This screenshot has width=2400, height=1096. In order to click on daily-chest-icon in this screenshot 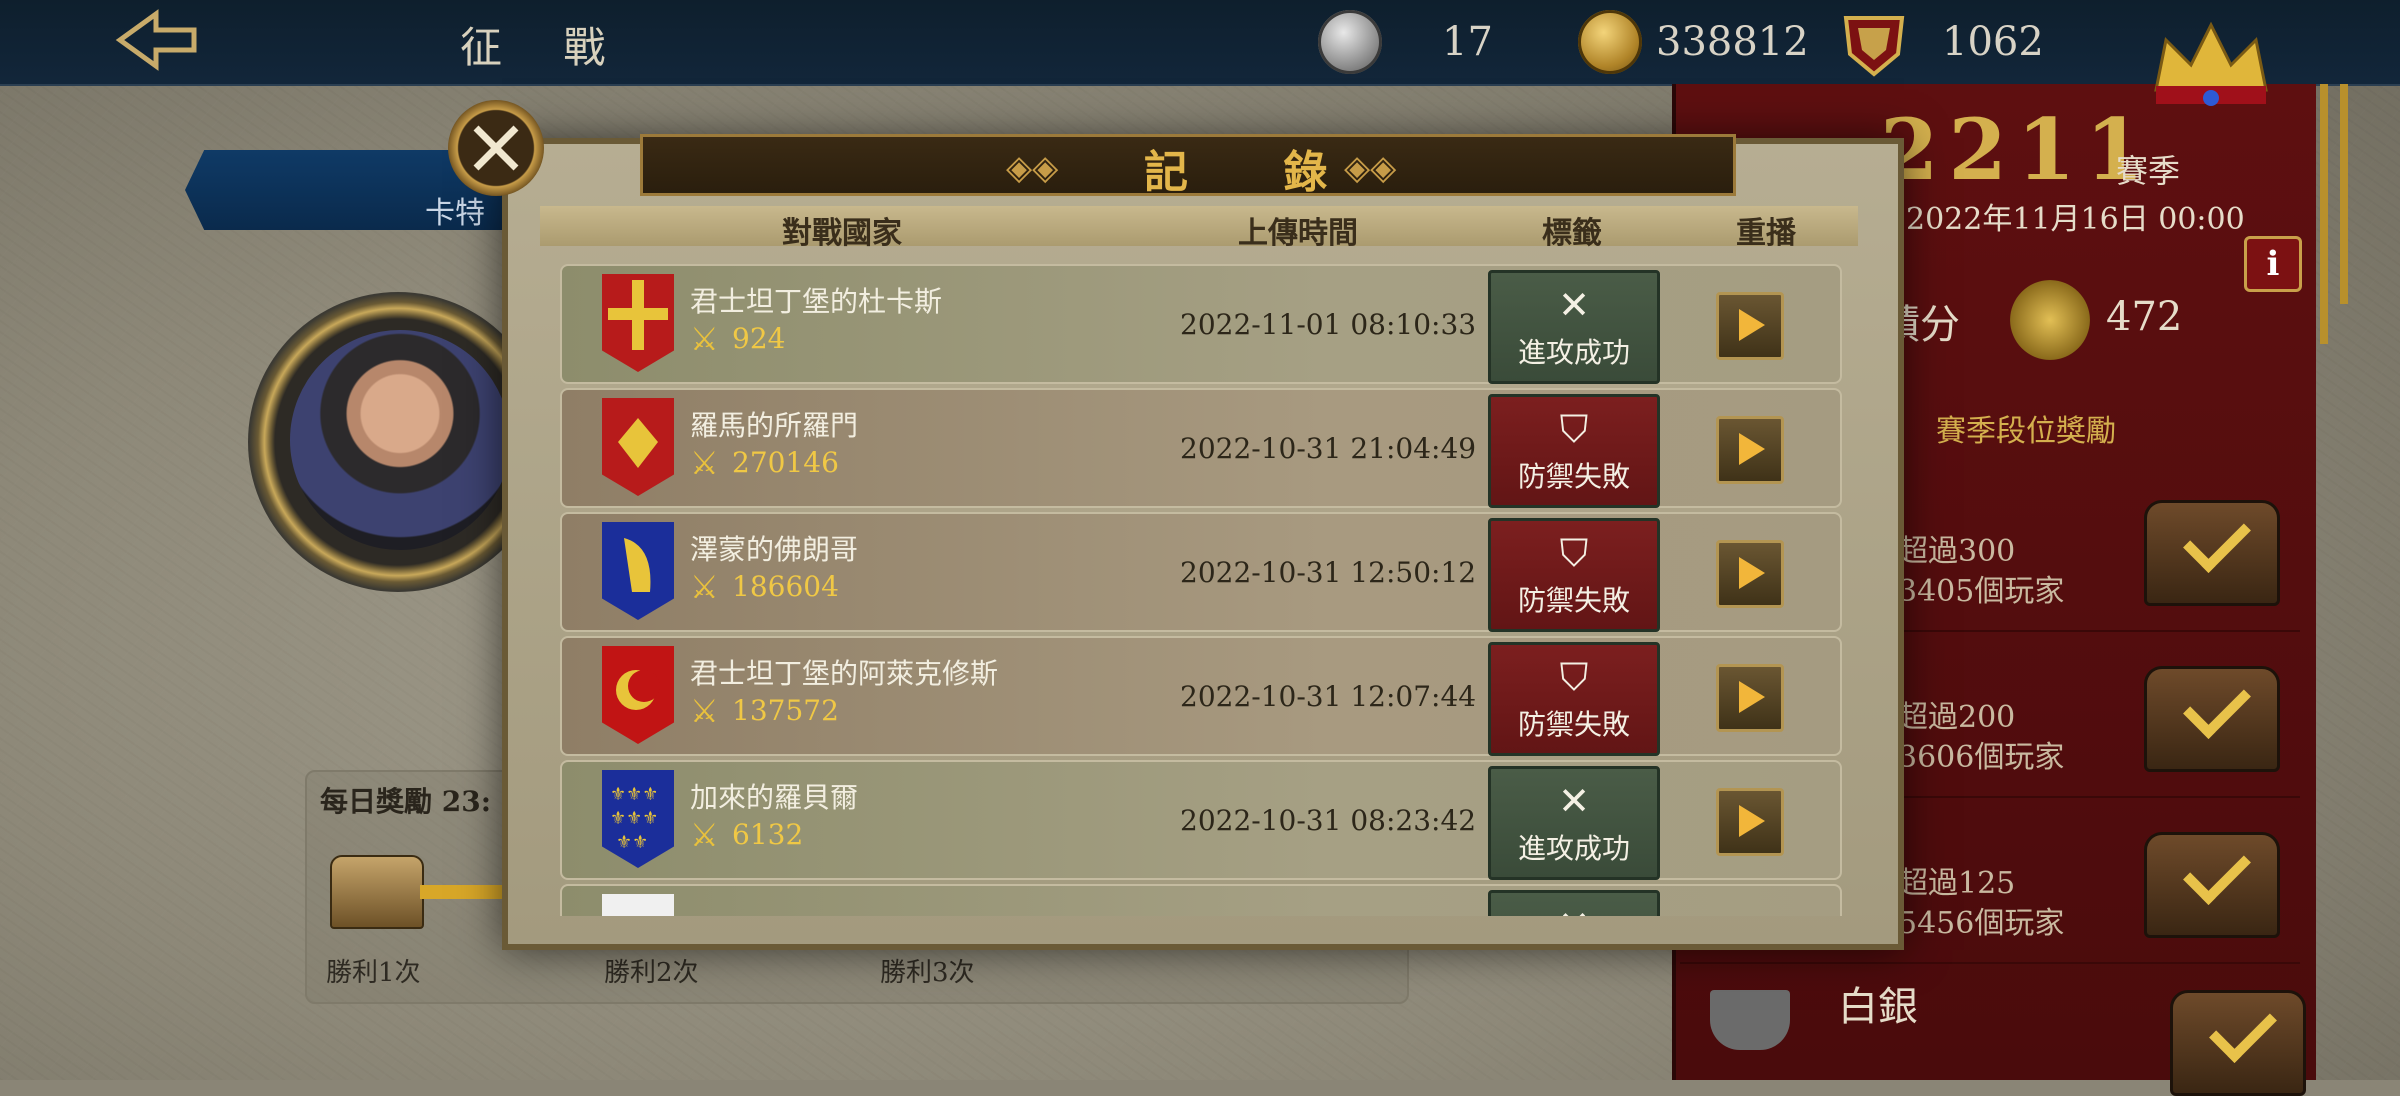, I will do `click(377, 892)`.